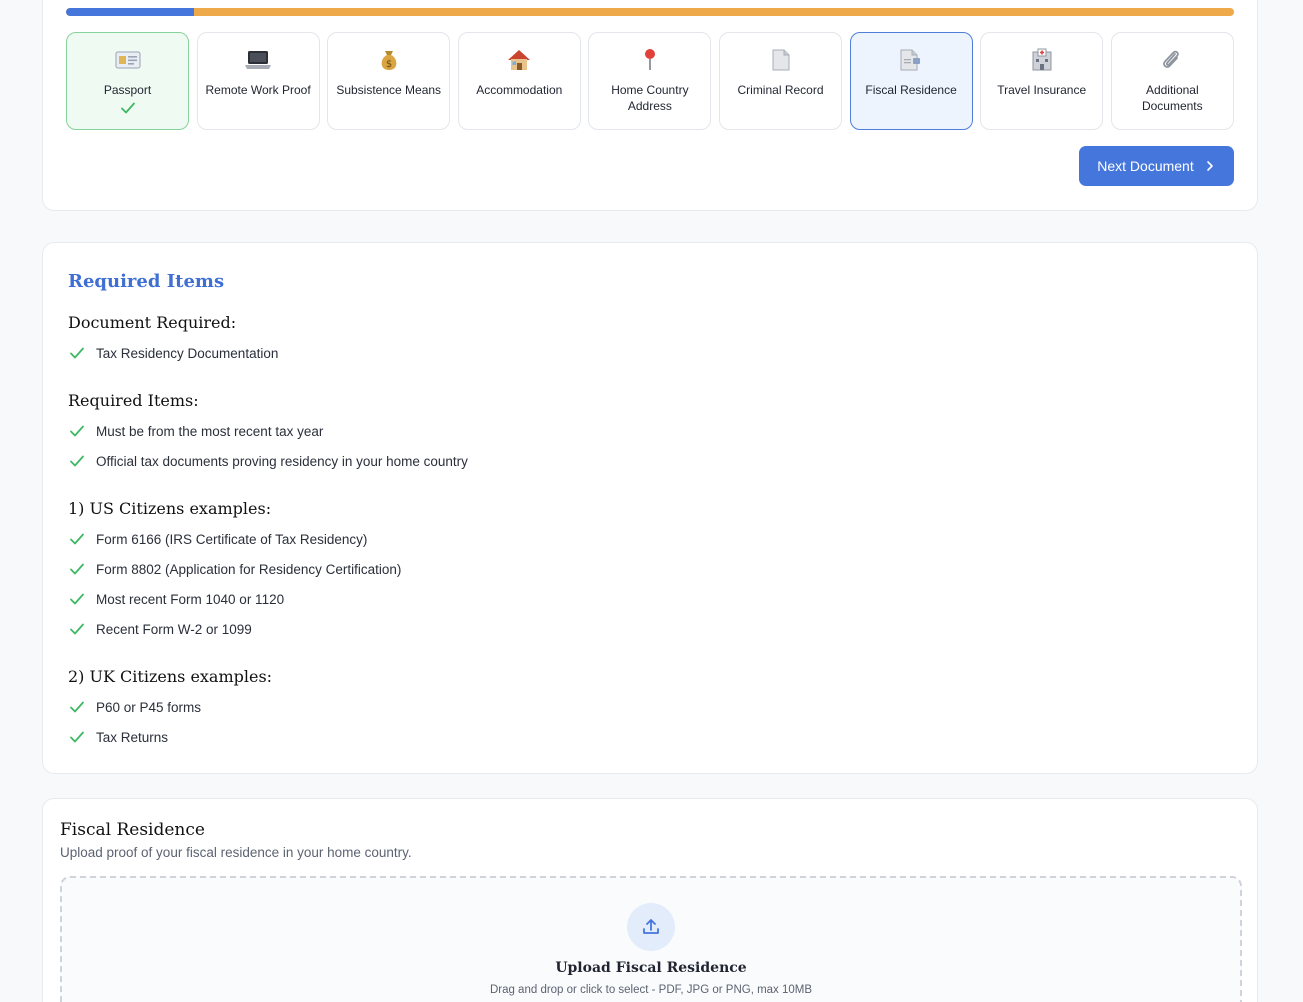 The width and height of the screenshot is (1303, 1002). Describe the element at coordinates (170, 676) in the screenshot. I see `section-heading: 2) UK Citizens examples:` at that location.